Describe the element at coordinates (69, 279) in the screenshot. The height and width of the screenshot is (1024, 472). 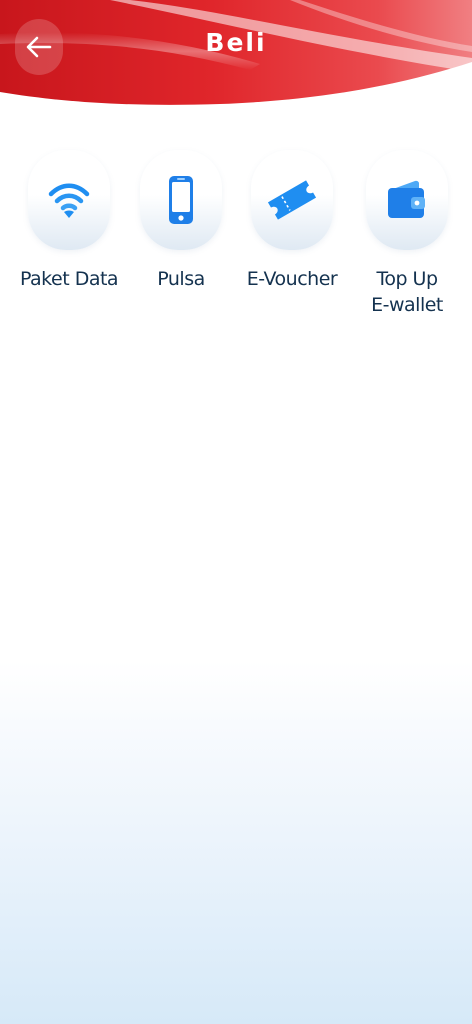
I see `menu-label: Paket Data` at that location.